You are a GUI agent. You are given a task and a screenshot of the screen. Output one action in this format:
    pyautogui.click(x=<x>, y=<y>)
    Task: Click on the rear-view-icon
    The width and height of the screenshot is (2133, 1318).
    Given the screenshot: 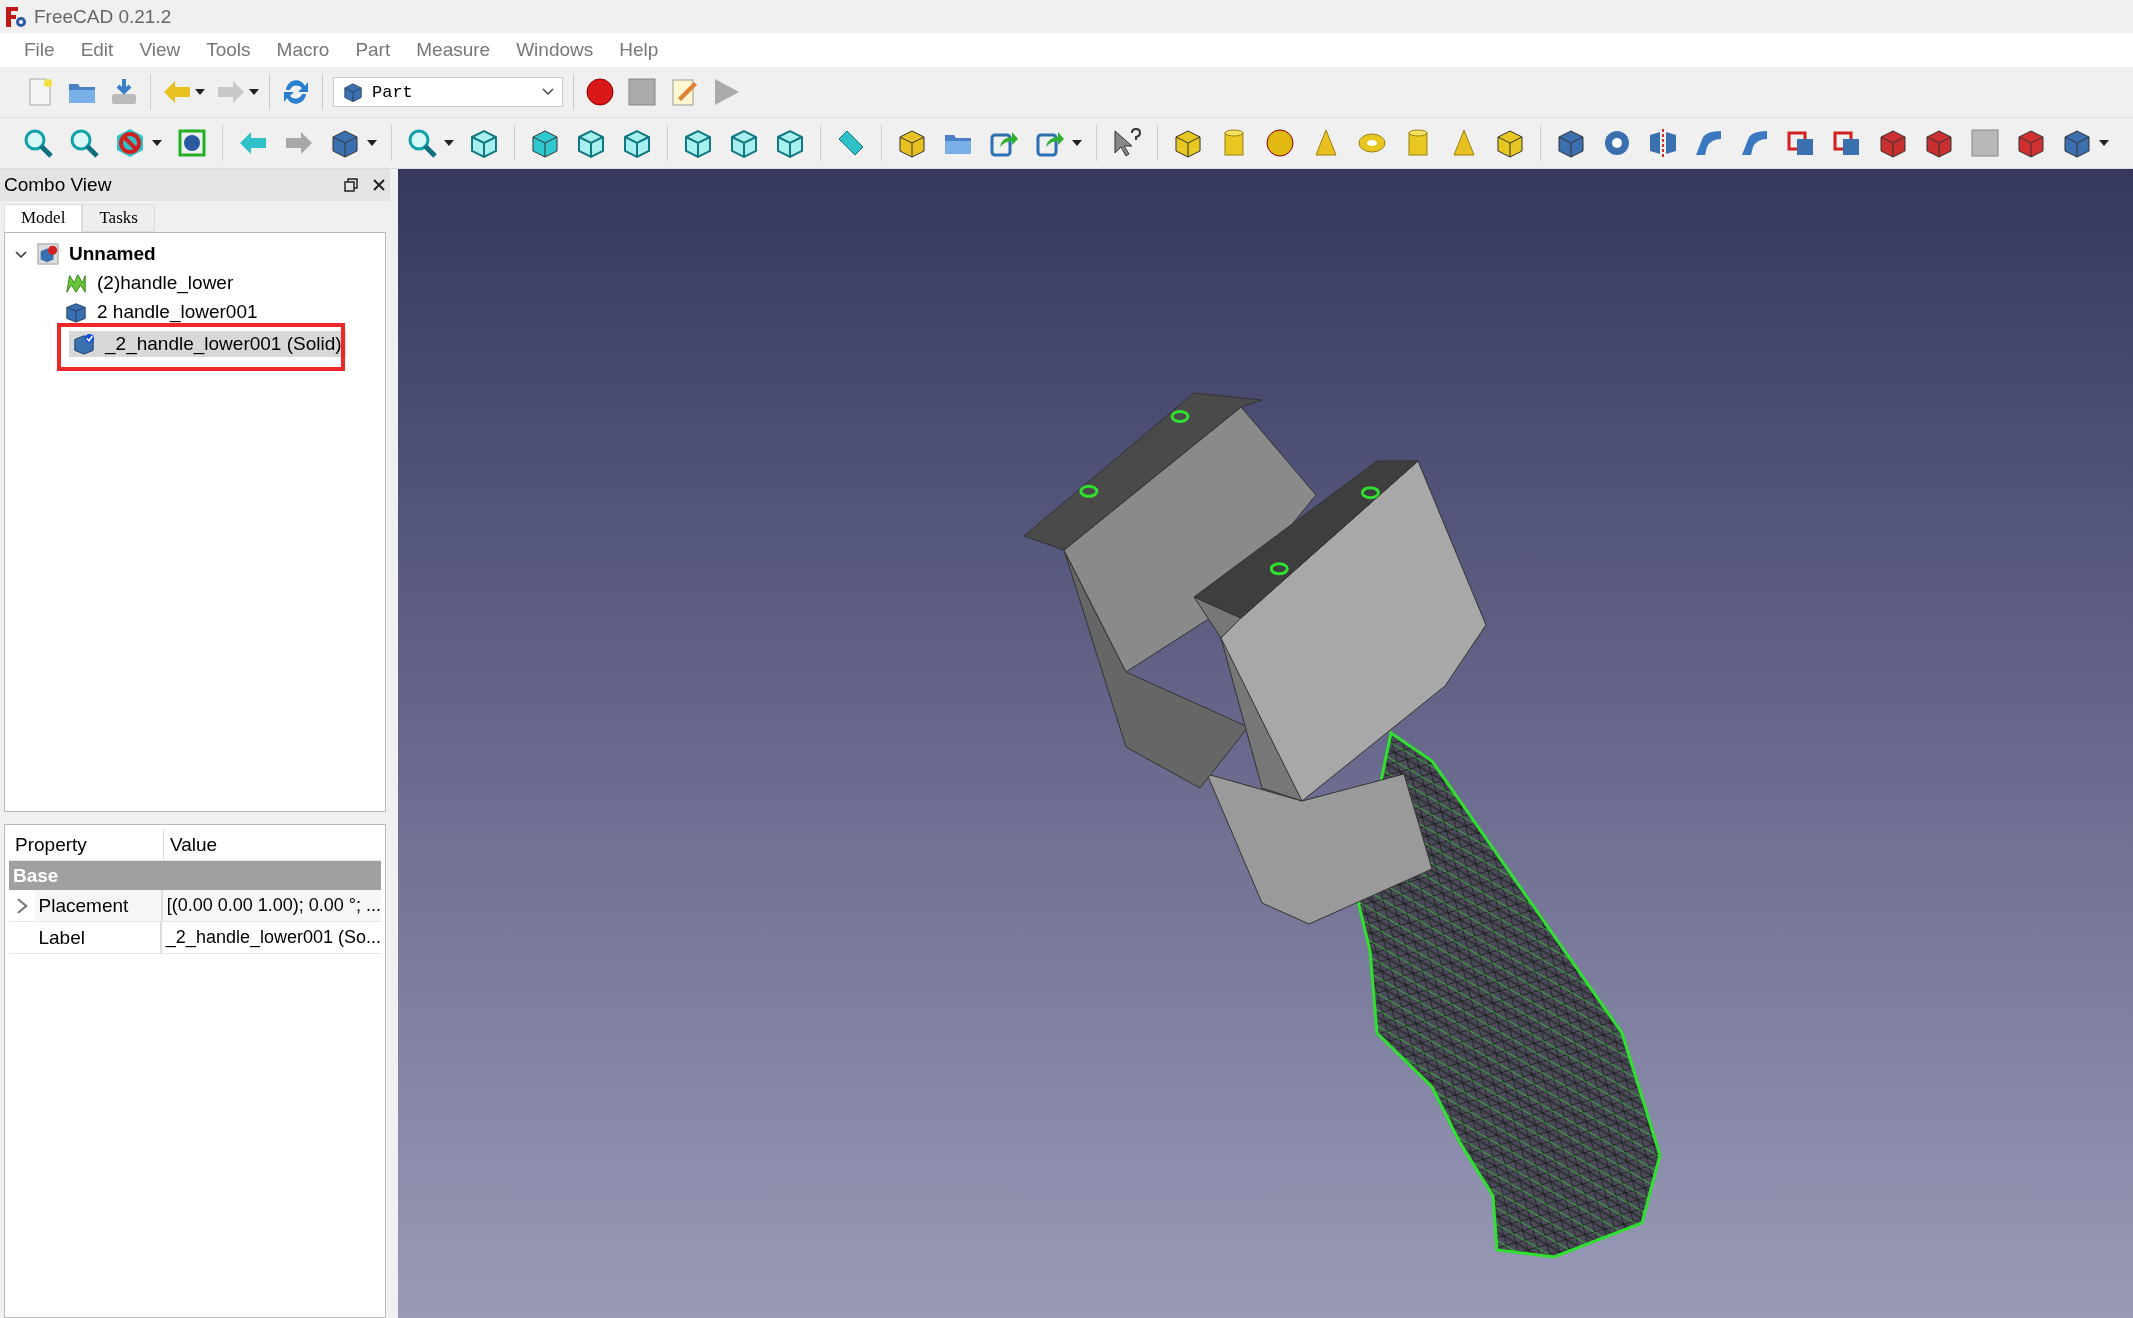 What is the action you would take?
    pyautogui.click(x=698, y=143)
    